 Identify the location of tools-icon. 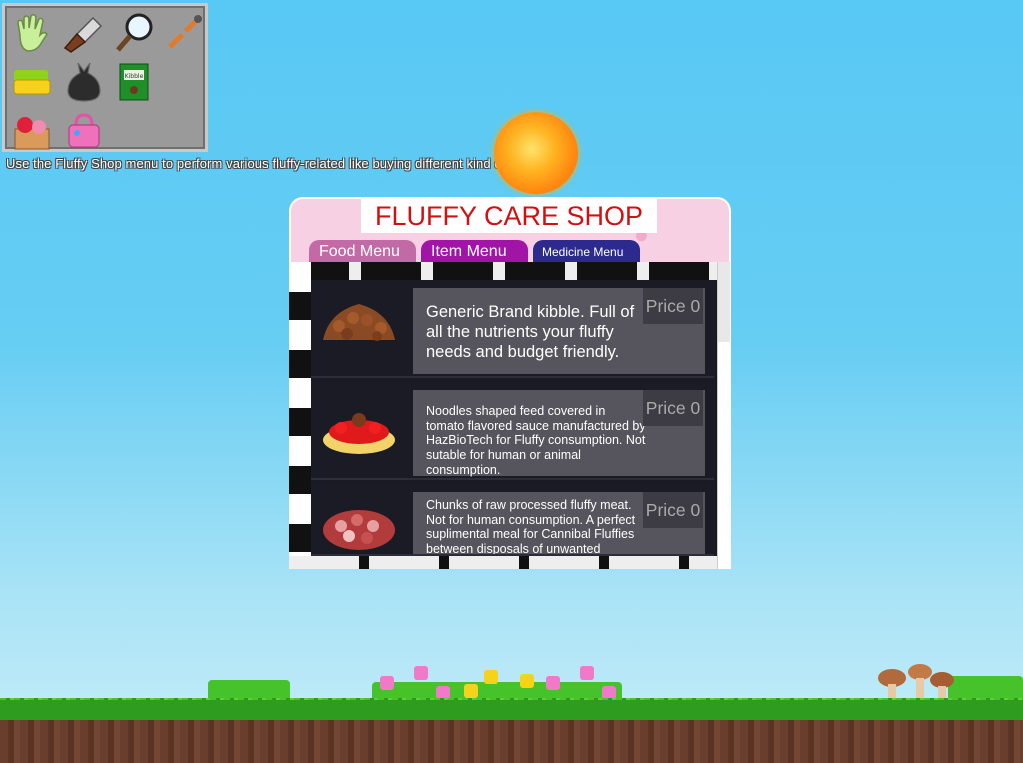
(184, 33).